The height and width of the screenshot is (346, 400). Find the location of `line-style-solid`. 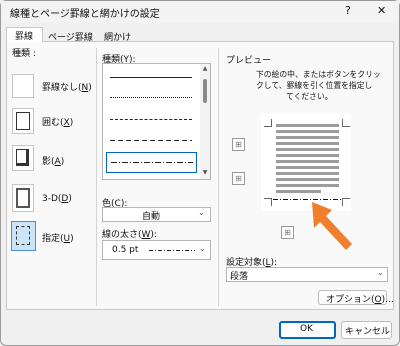

line-style-solid is located at coordinates (151, 77).